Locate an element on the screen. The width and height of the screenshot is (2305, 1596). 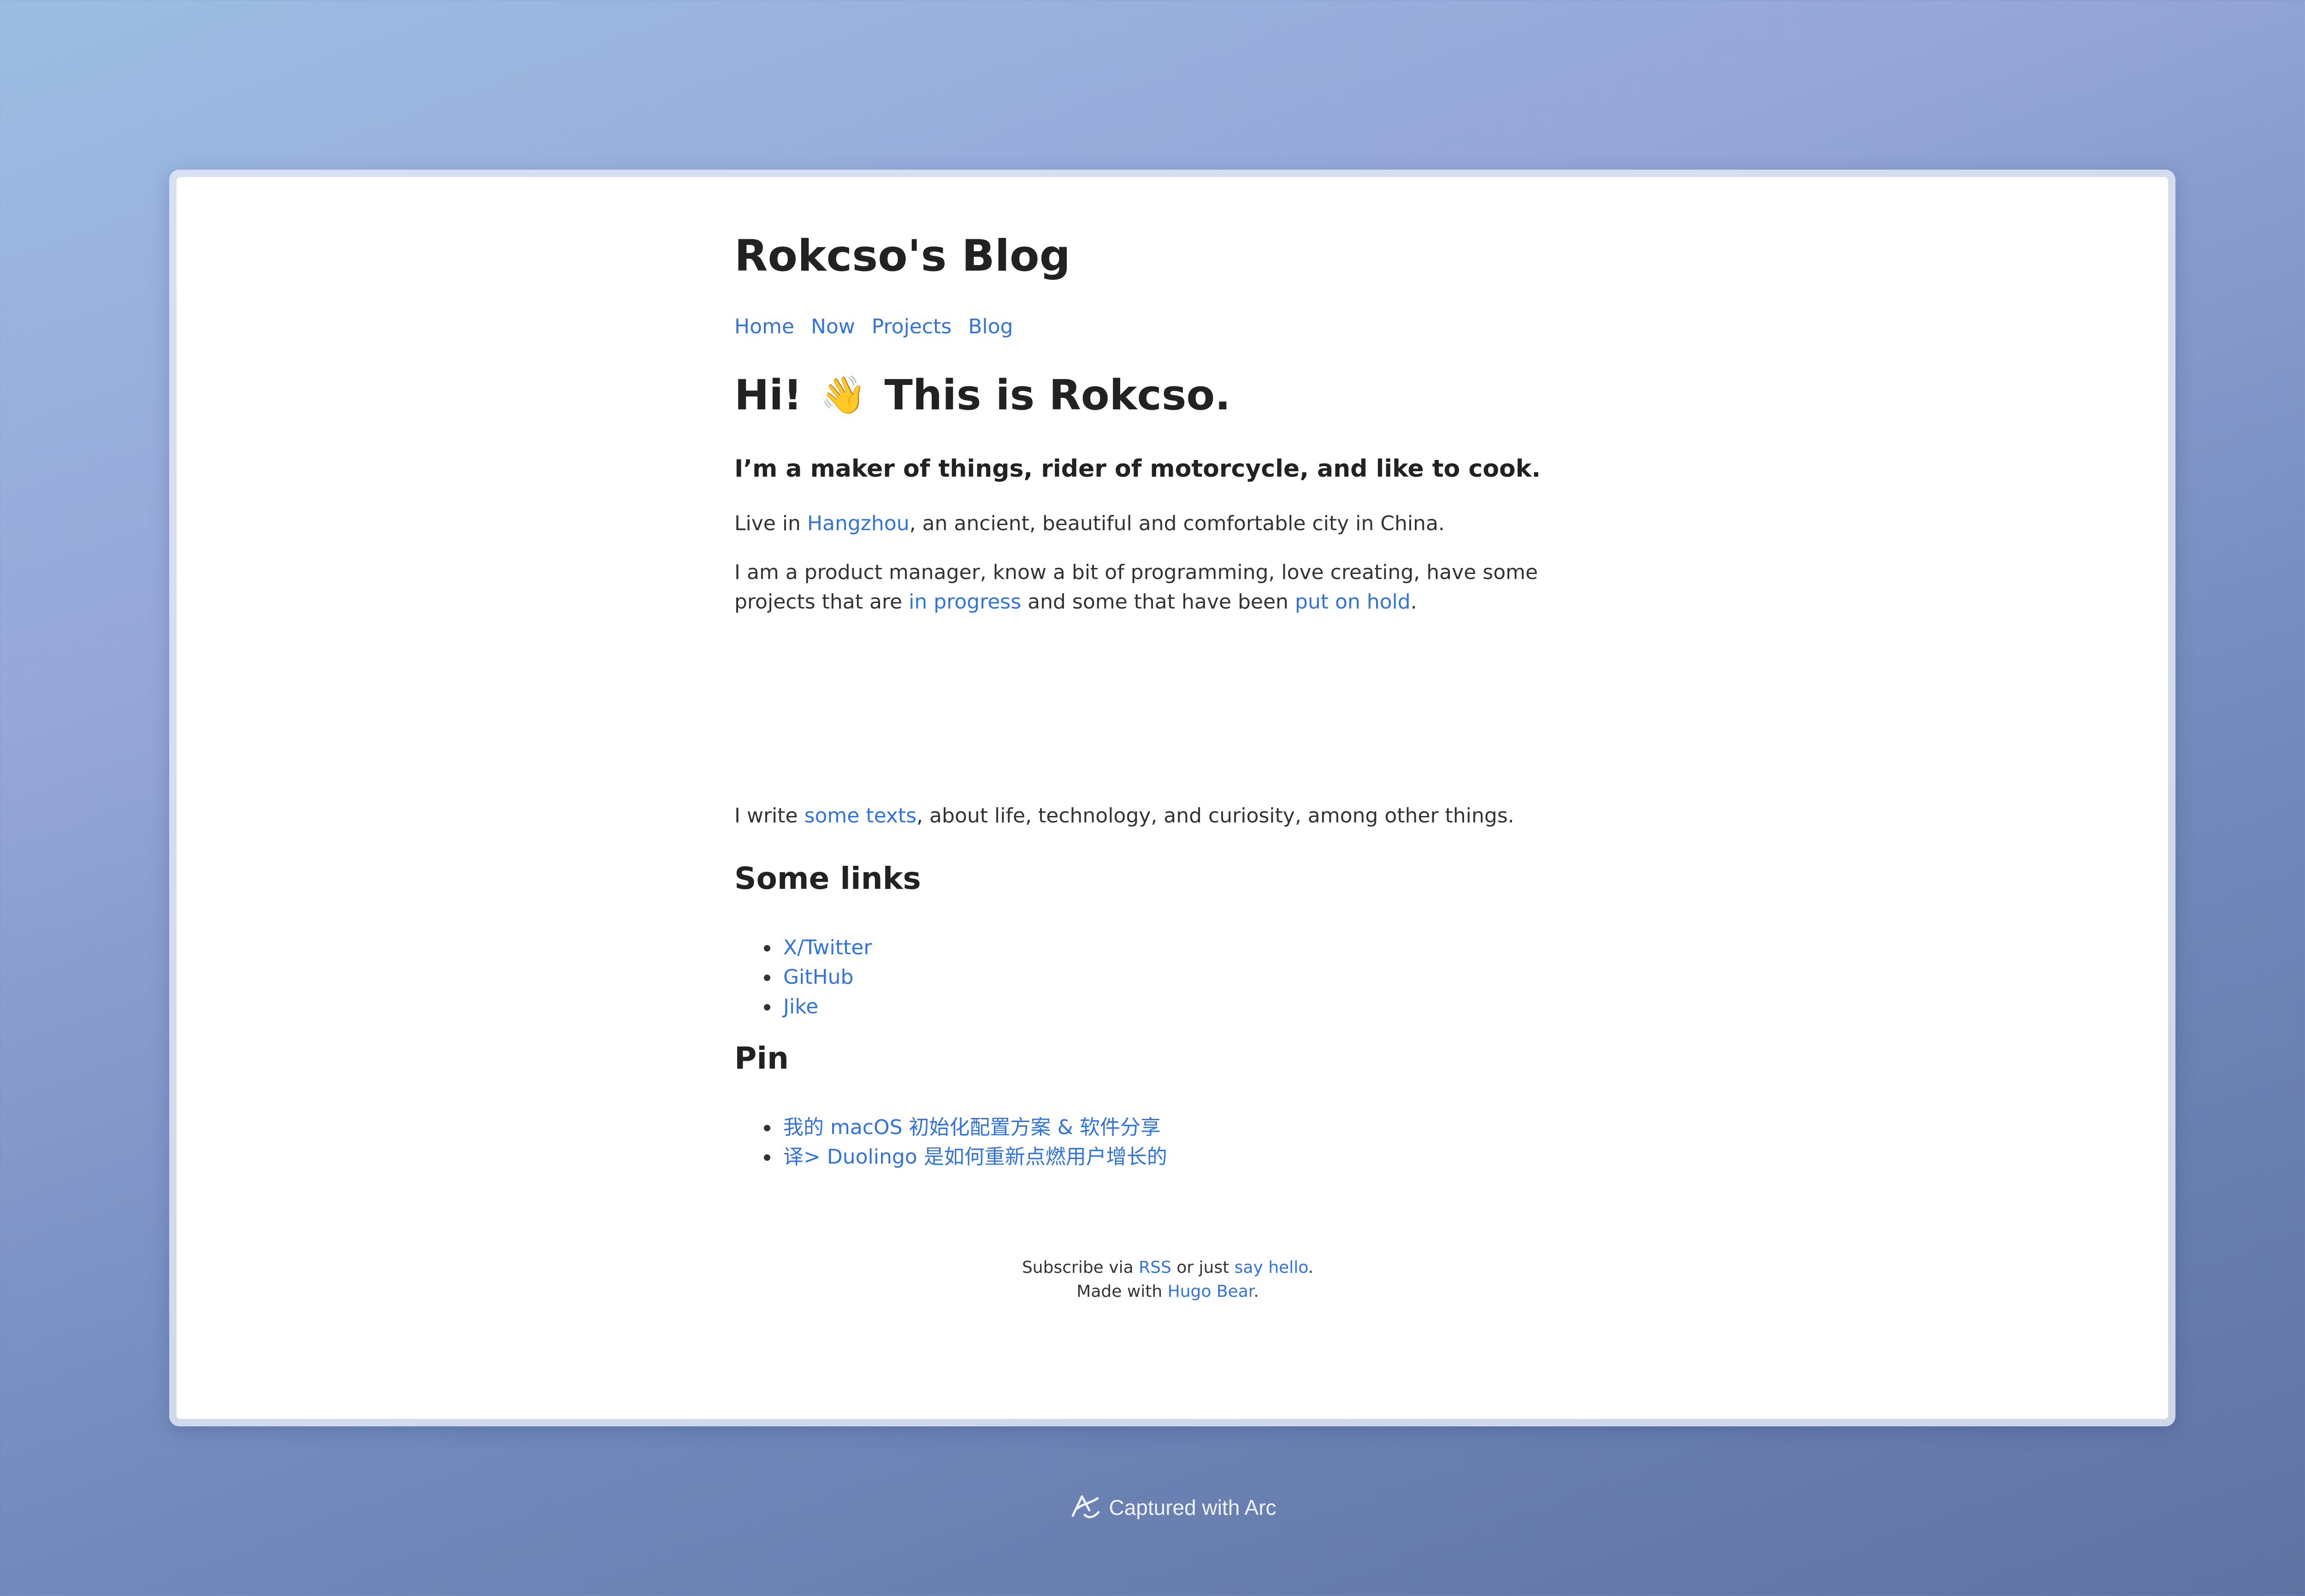
site-title: Rokcso's Blog is located at coordinates (902, 256).